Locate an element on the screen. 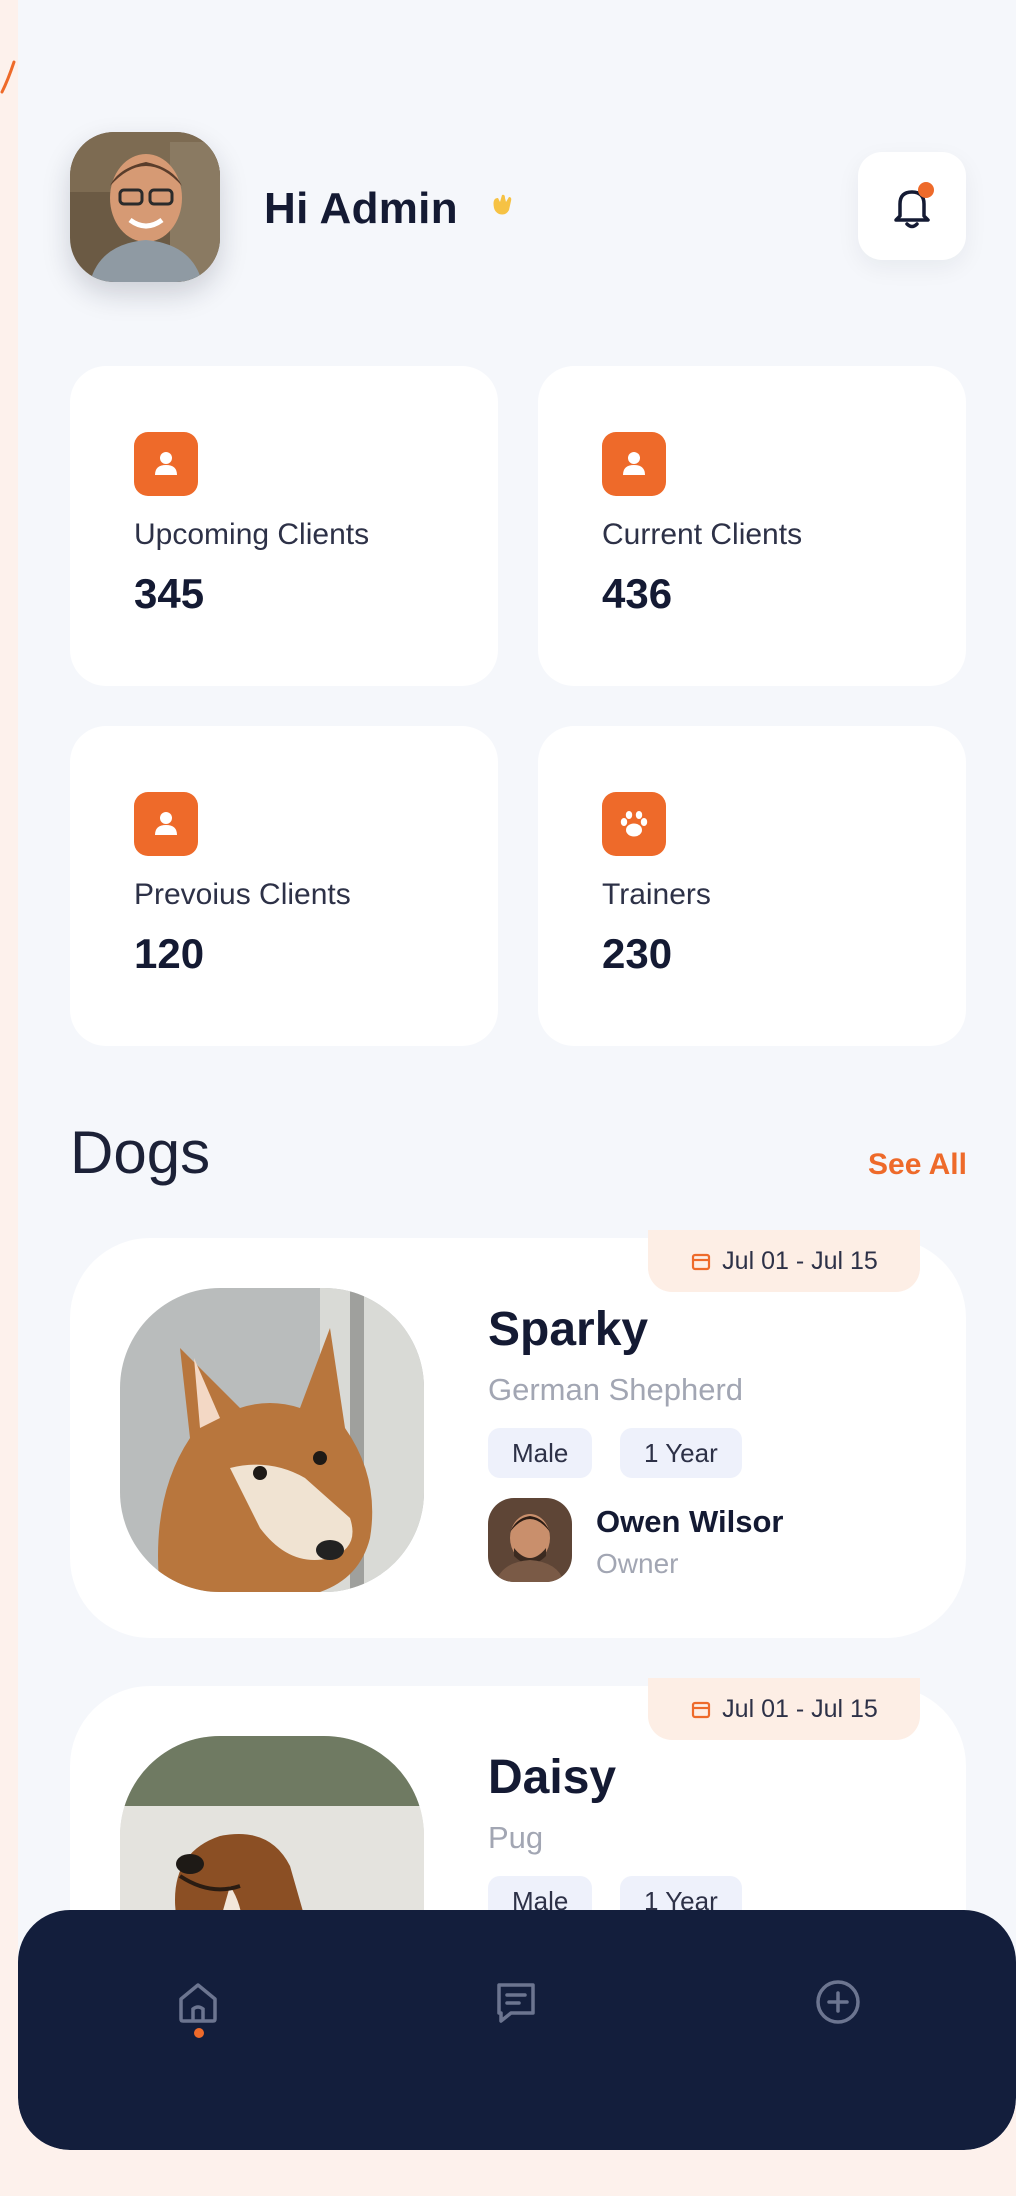 The height and width of the screenshot is (2196, 1016). dog-breed: German Shepherd is located at coordinates (616, 1389).